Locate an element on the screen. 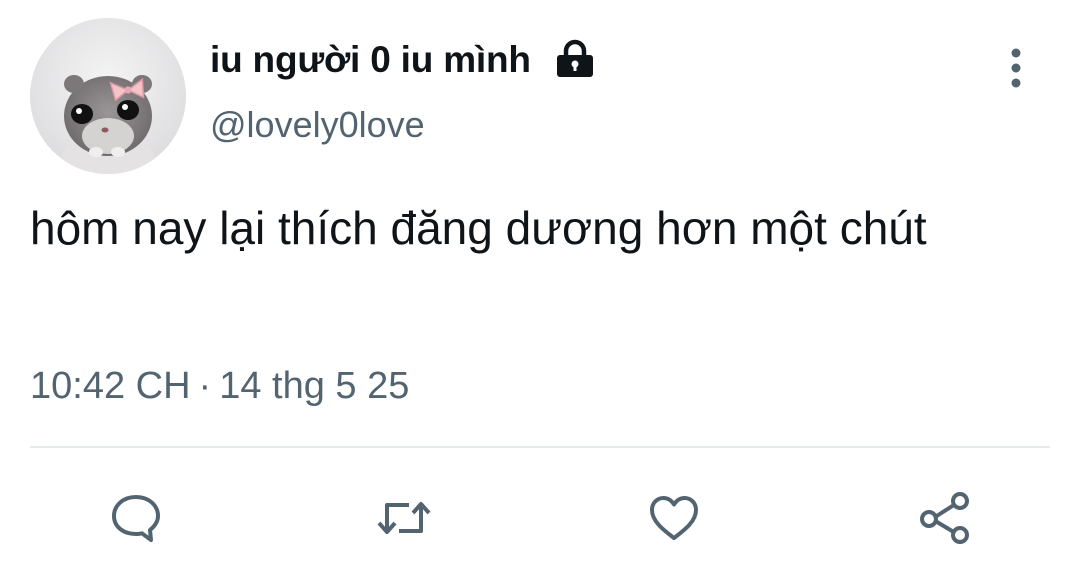  display-name: iu người 0 iu mình is located at coordinates (370, 60).